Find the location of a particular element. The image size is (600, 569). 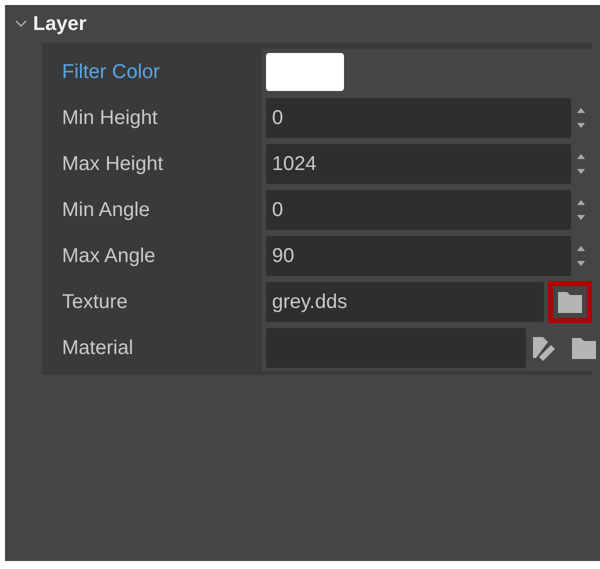

property-label: Min Angle is located at coordinates (106, 210).